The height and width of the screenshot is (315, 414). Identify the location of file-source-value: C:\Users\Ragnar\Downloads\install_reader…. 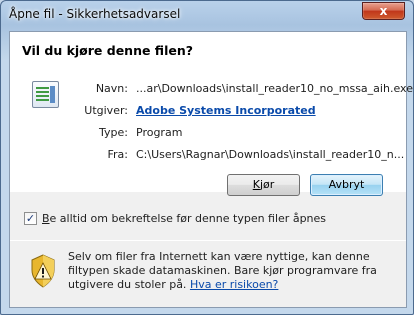
(270, 154).